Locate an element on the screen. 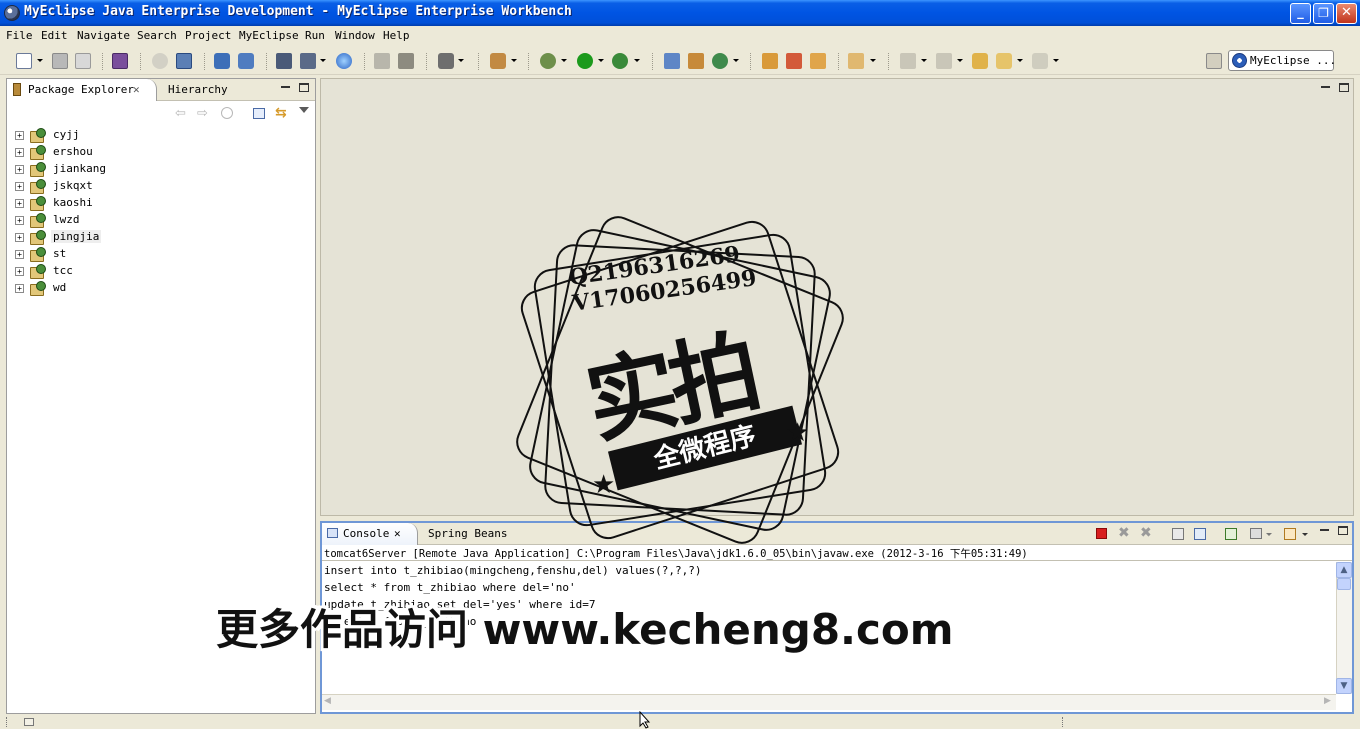 The height and width of the screenshot is (729, 1360). fast-view-icon is located at coordinates (29, 722).